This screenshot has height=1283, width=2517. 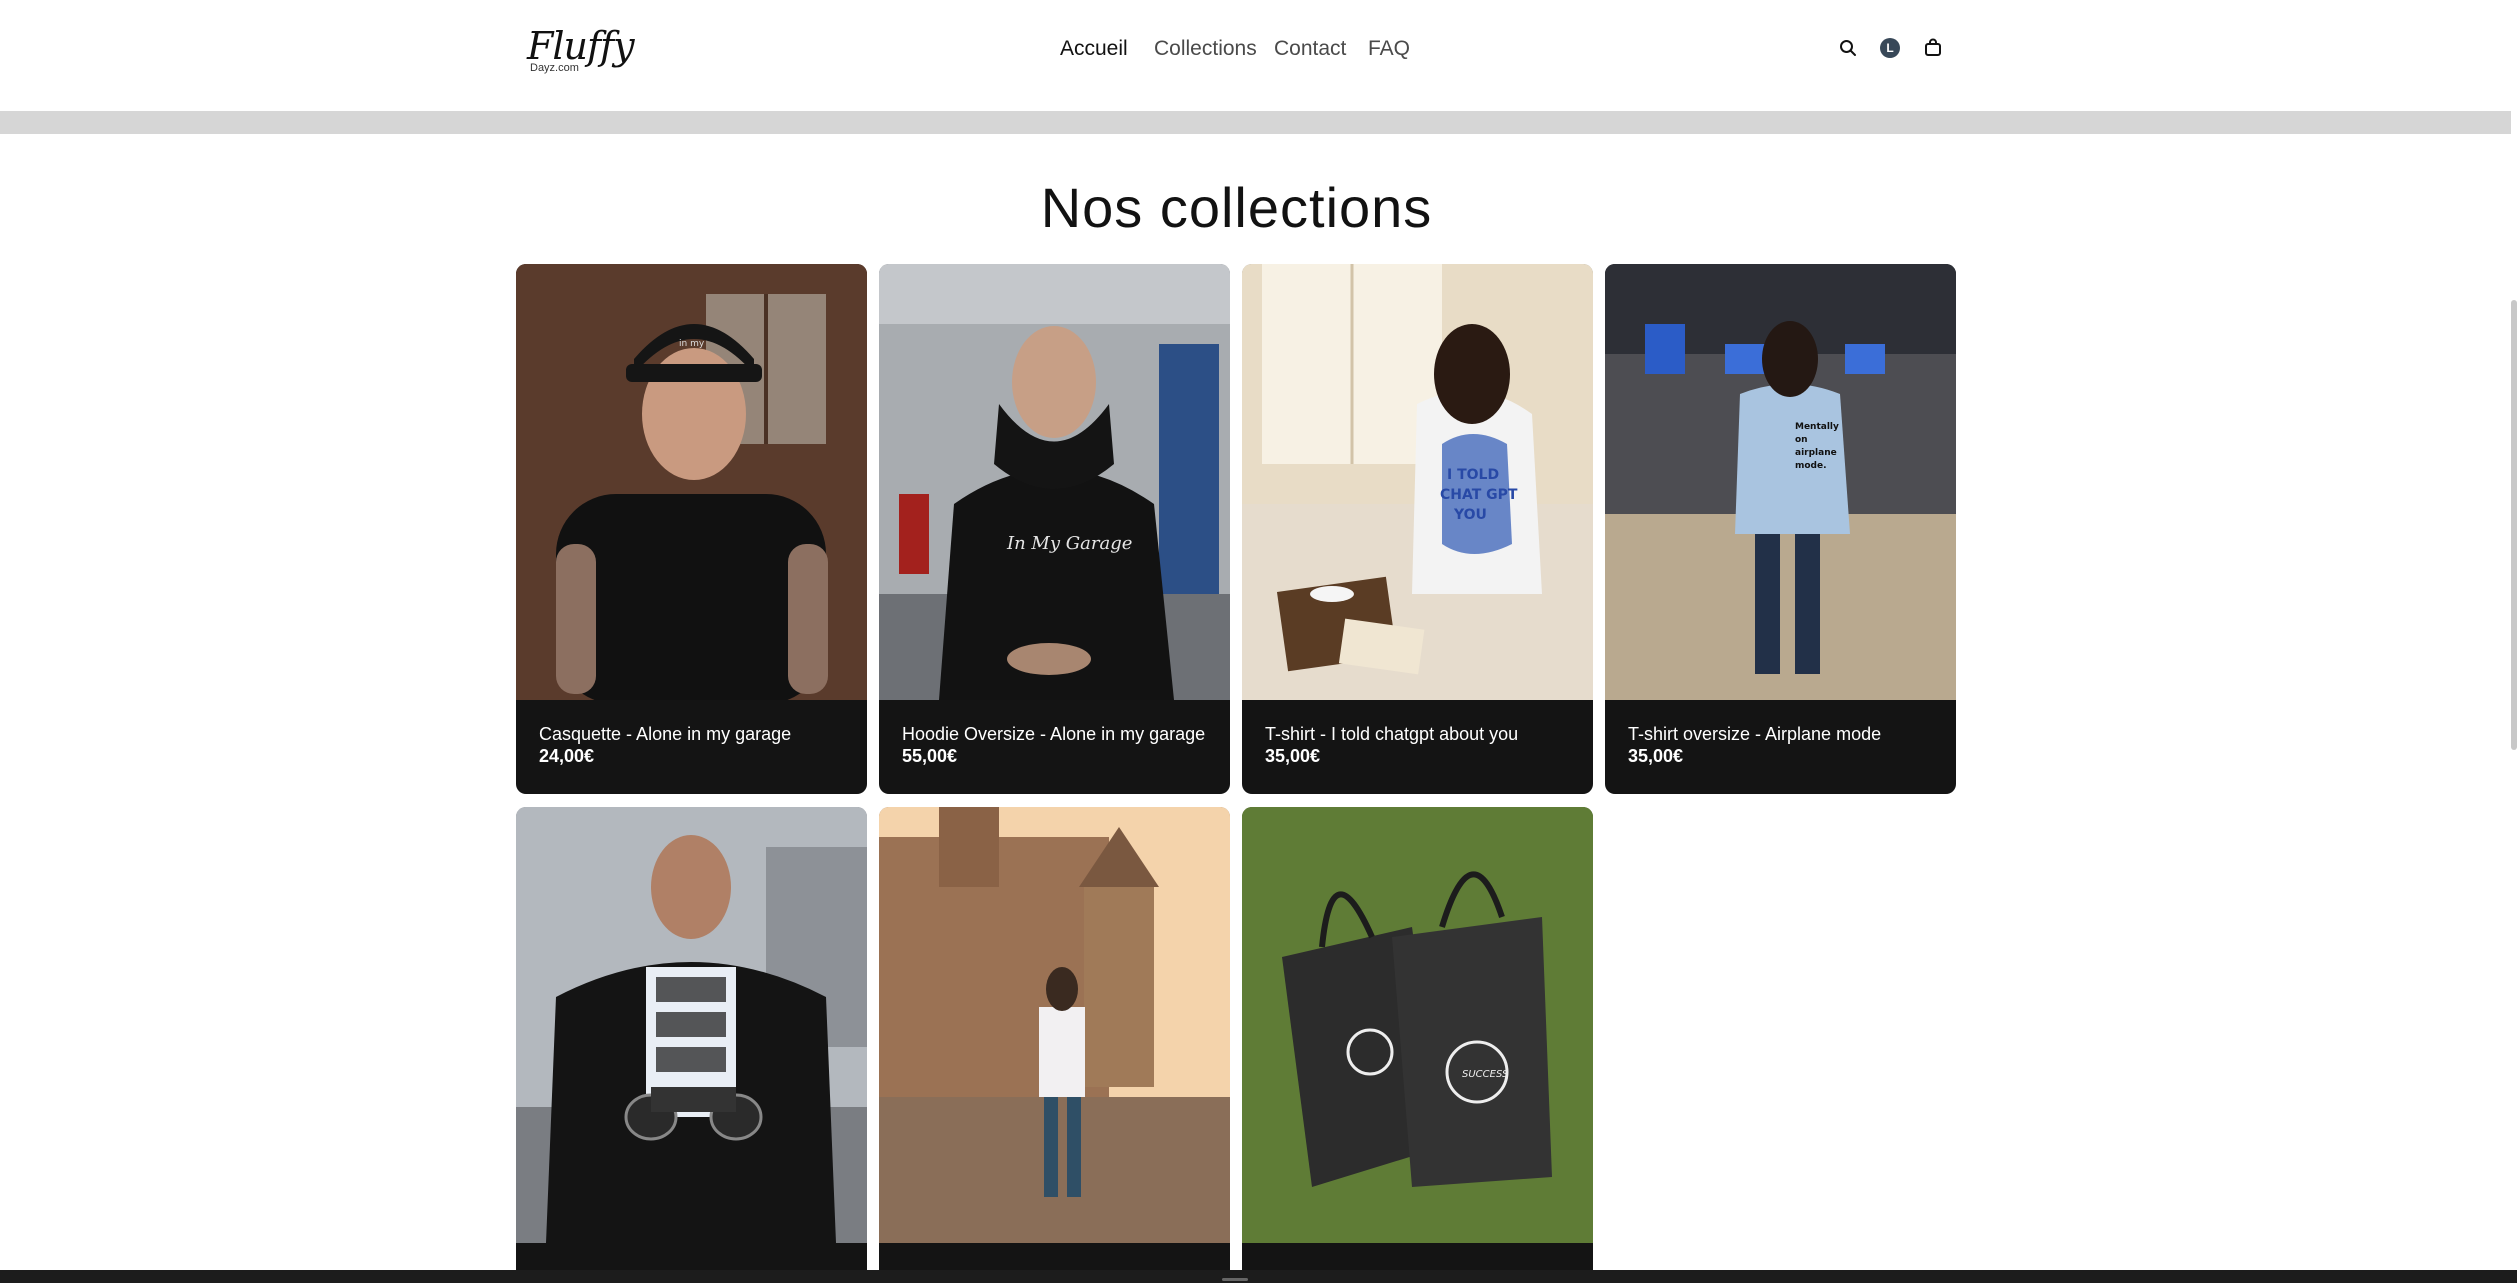 What do you see at coordinates (1933, 48) in the screenshot?
I see `cart-icon` at bounding box center [1933, 48].